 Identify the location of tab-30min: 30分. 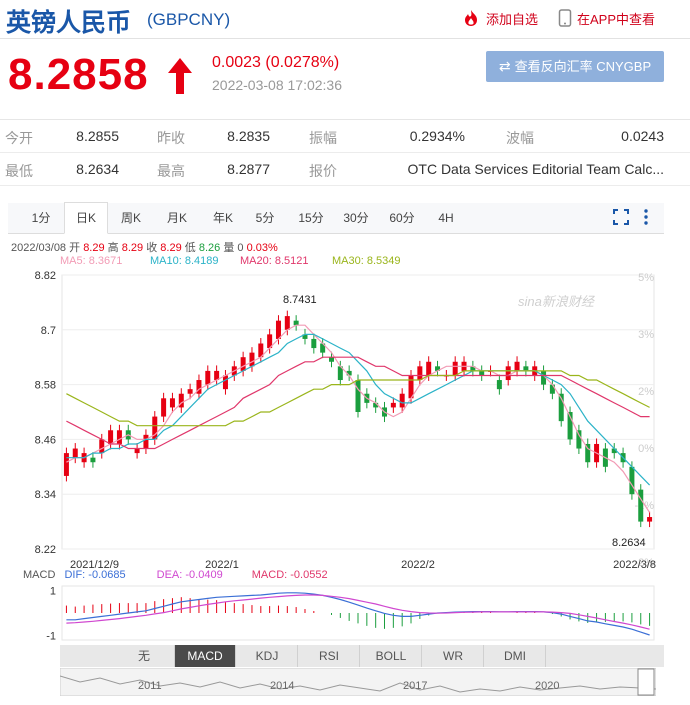
(356, 218).